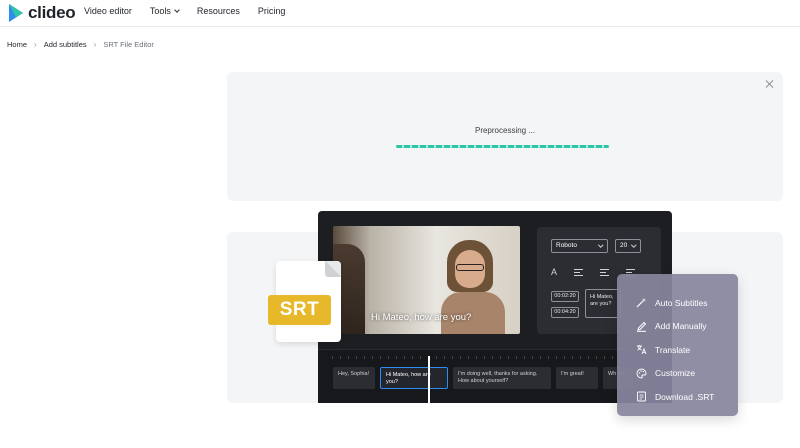  I want to click on menu-label: Download .SRT, so click(685, 396).